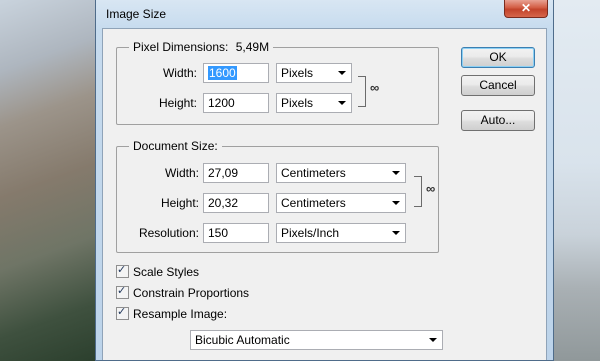 This screenshot has width=600, height=361. I want to click on doc-height-unit: Centimeters, so click(313, 203).